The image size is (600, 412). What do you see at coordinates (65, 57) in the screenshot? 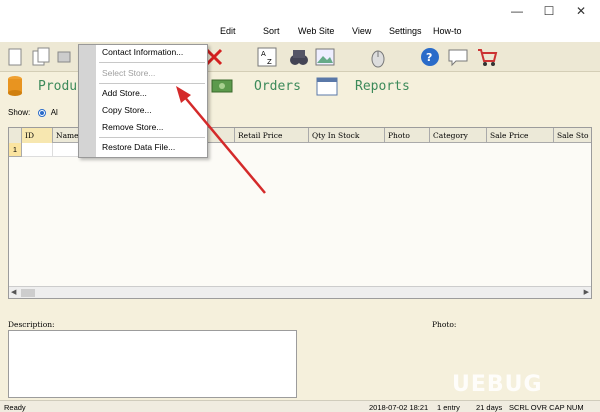
I see `tool-icon` at bounding box center [65, 57].